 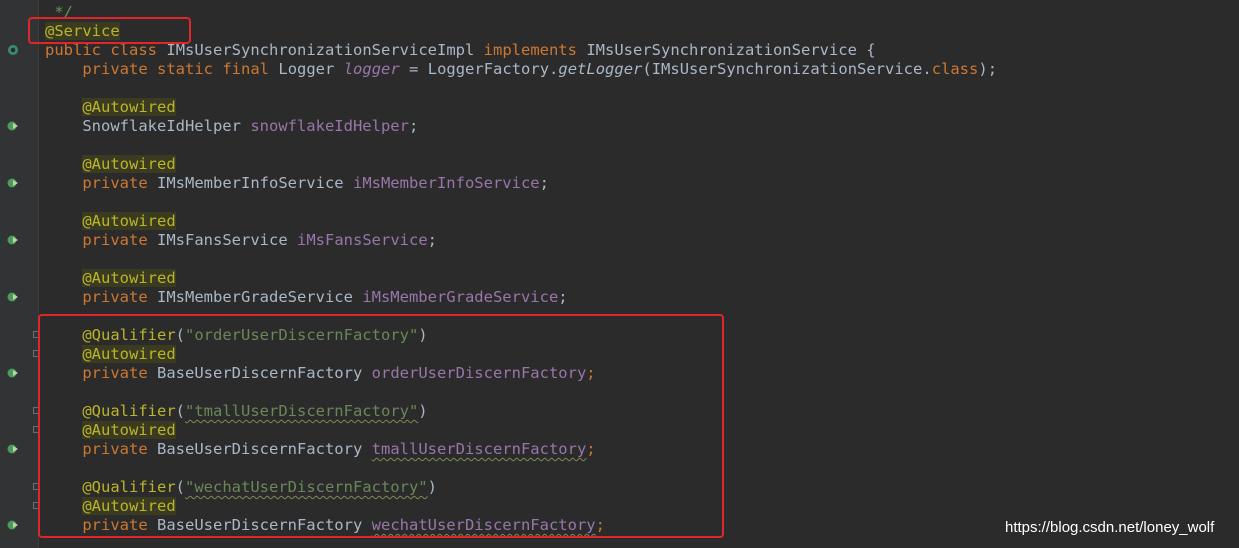 What do you see at coordinates (362, 240) in the screenshot?
I see `field-name: iMsFansService` at bounding box center [362, 240].